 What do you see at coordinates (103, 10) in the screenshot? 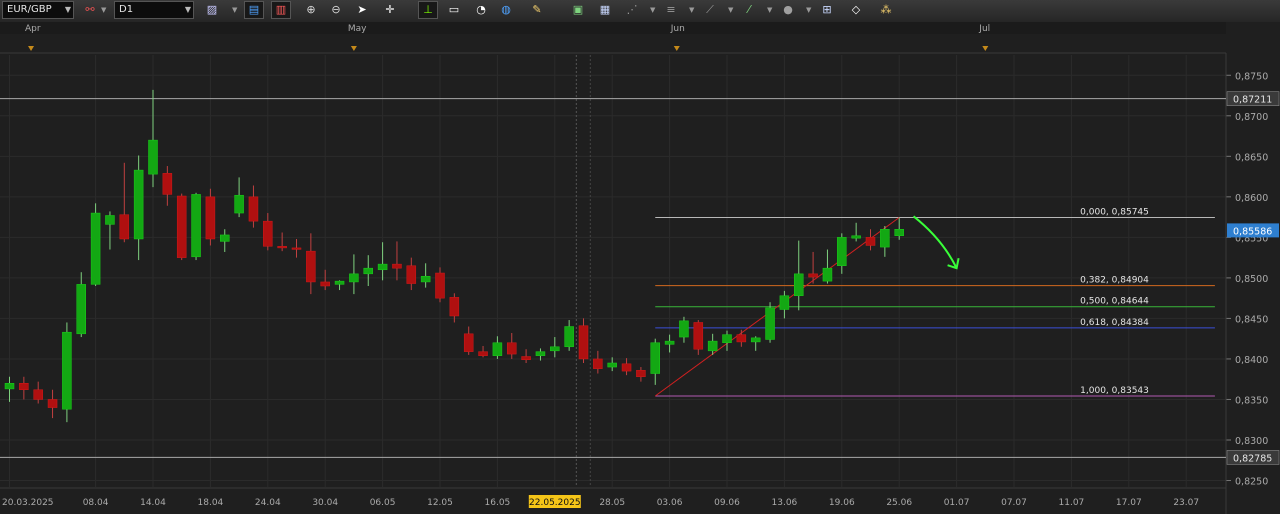
I see `link-dropdown-icon: ▼` at bounding box center [103, 10].